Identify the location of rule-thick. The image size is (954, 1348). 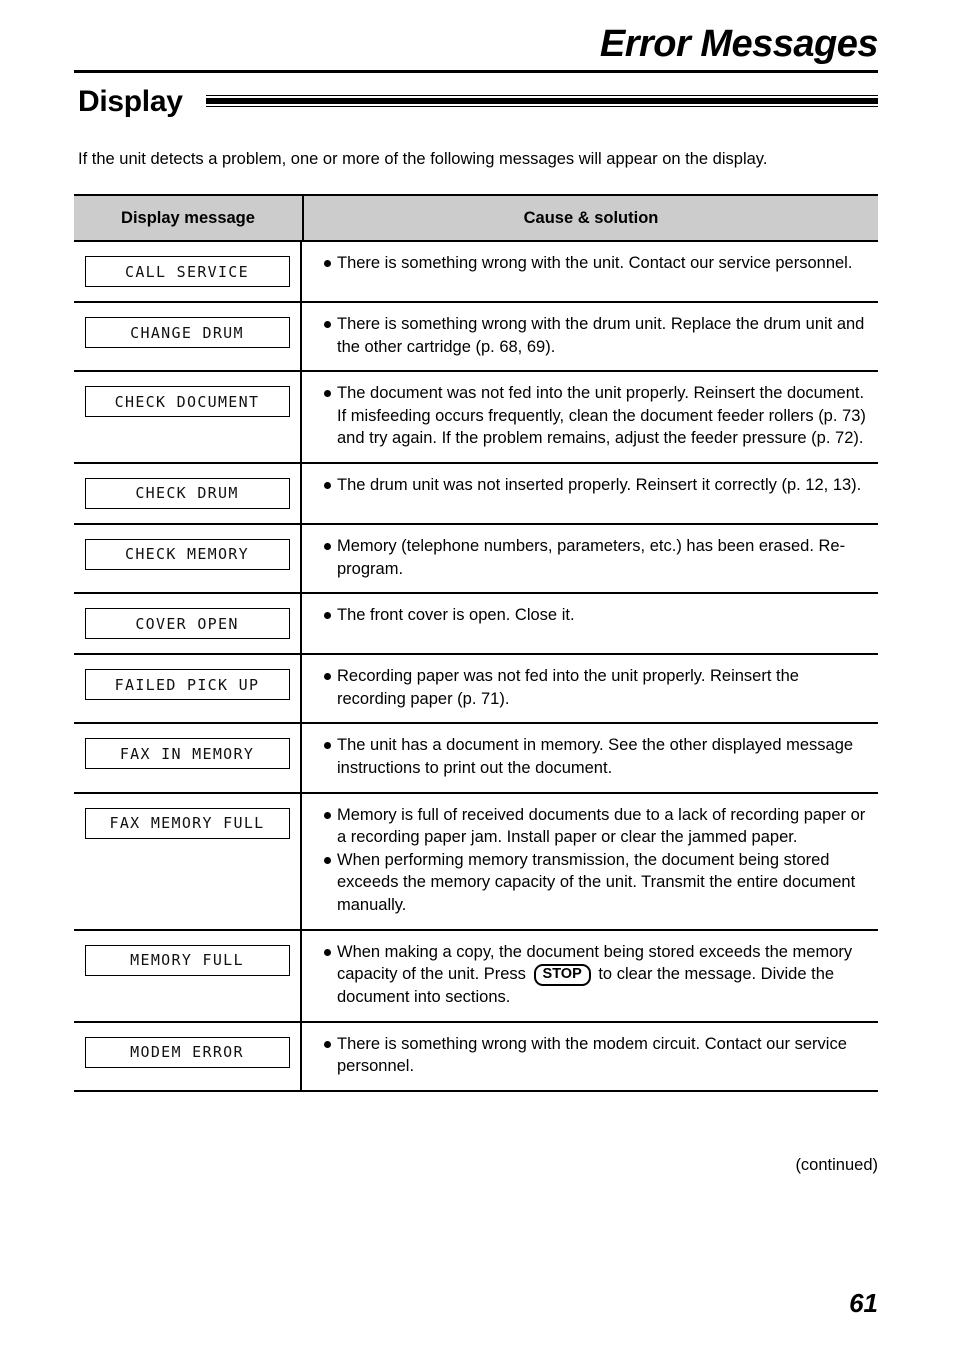
(542, 101).